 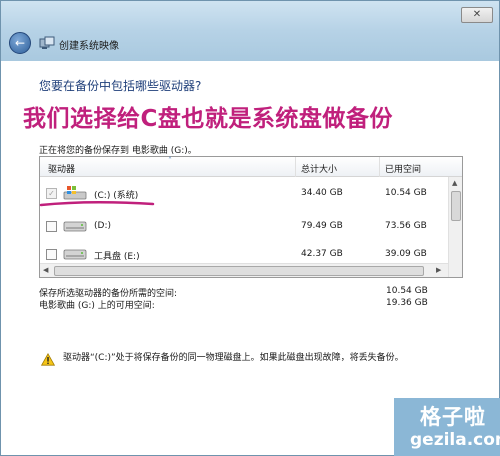 What do you see at coordinates (403, 168) in the screenshot?
I see `column-header-used-space: 已用空间` at bounding box center [403, 168].